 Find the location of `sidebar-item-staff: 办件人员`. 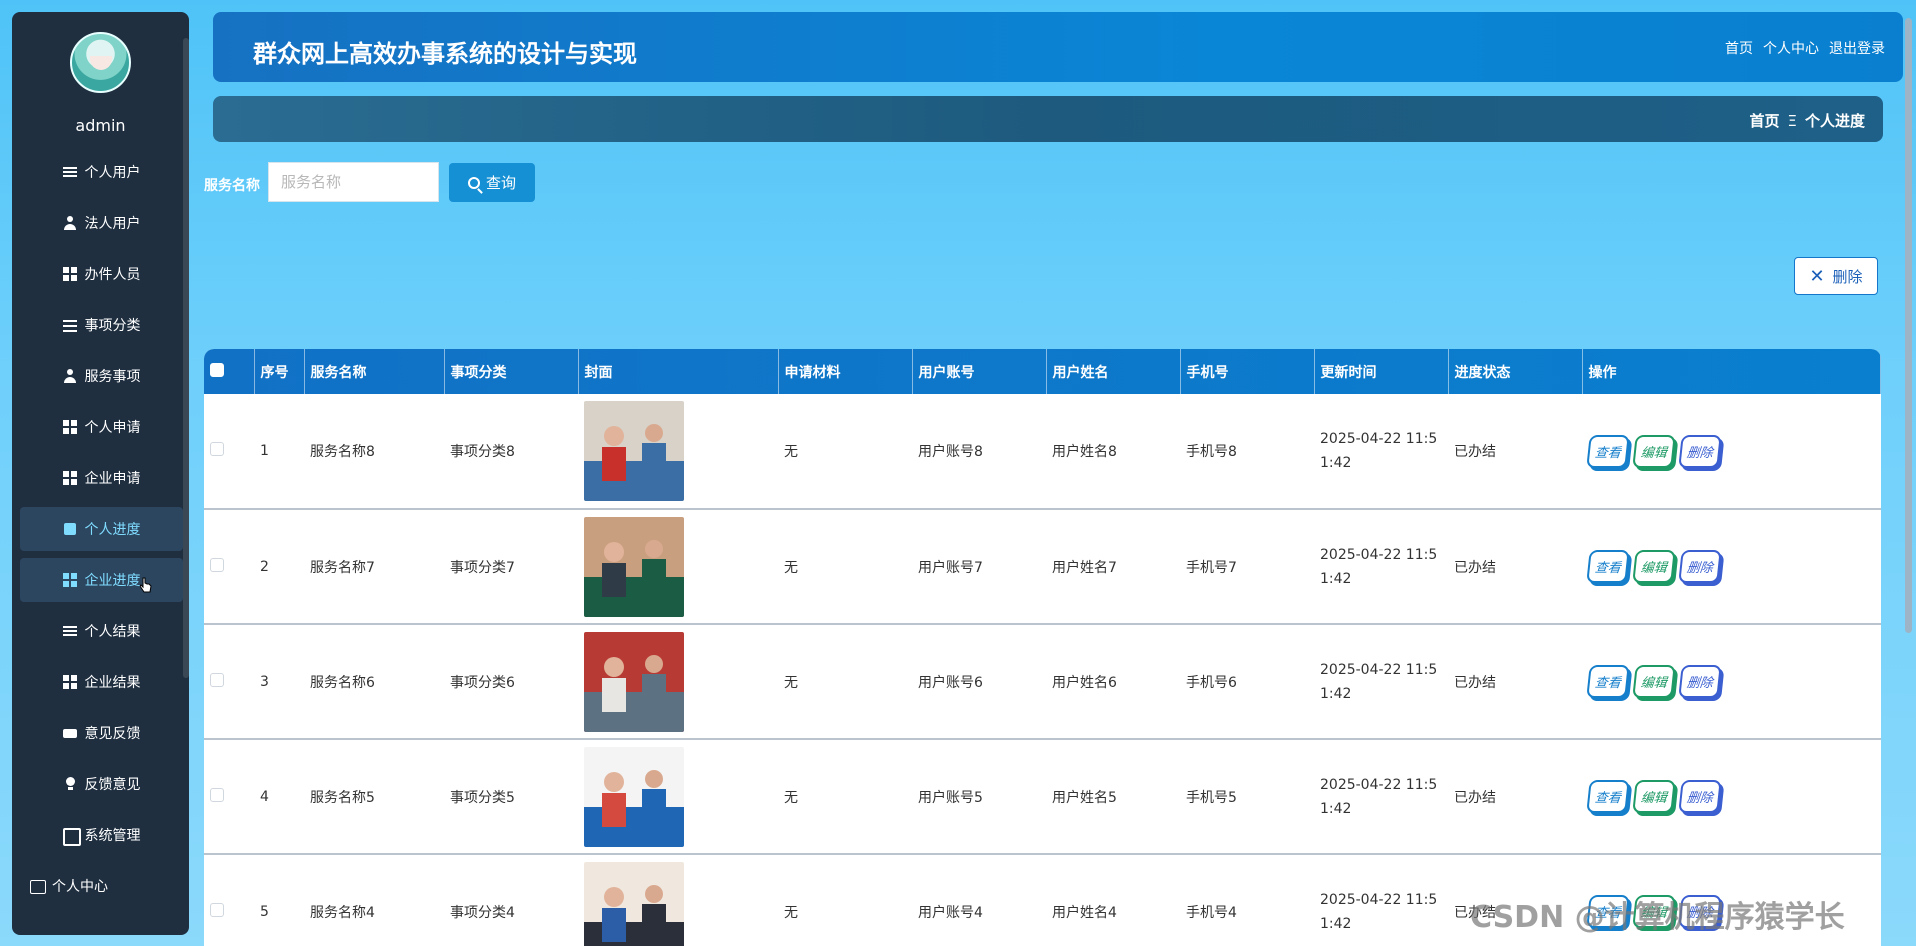

sidebar-item-staff: 办件人员 is located at coordinates (101, 274).